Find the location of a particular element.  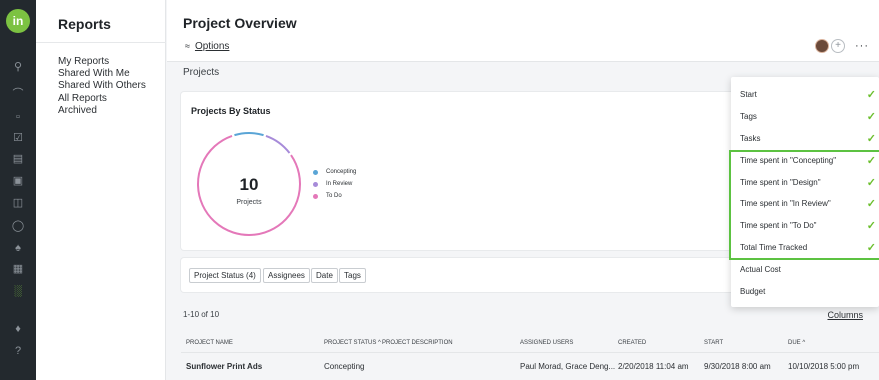

col-header-due: DUE ^ is located at coordinates (796, 343).